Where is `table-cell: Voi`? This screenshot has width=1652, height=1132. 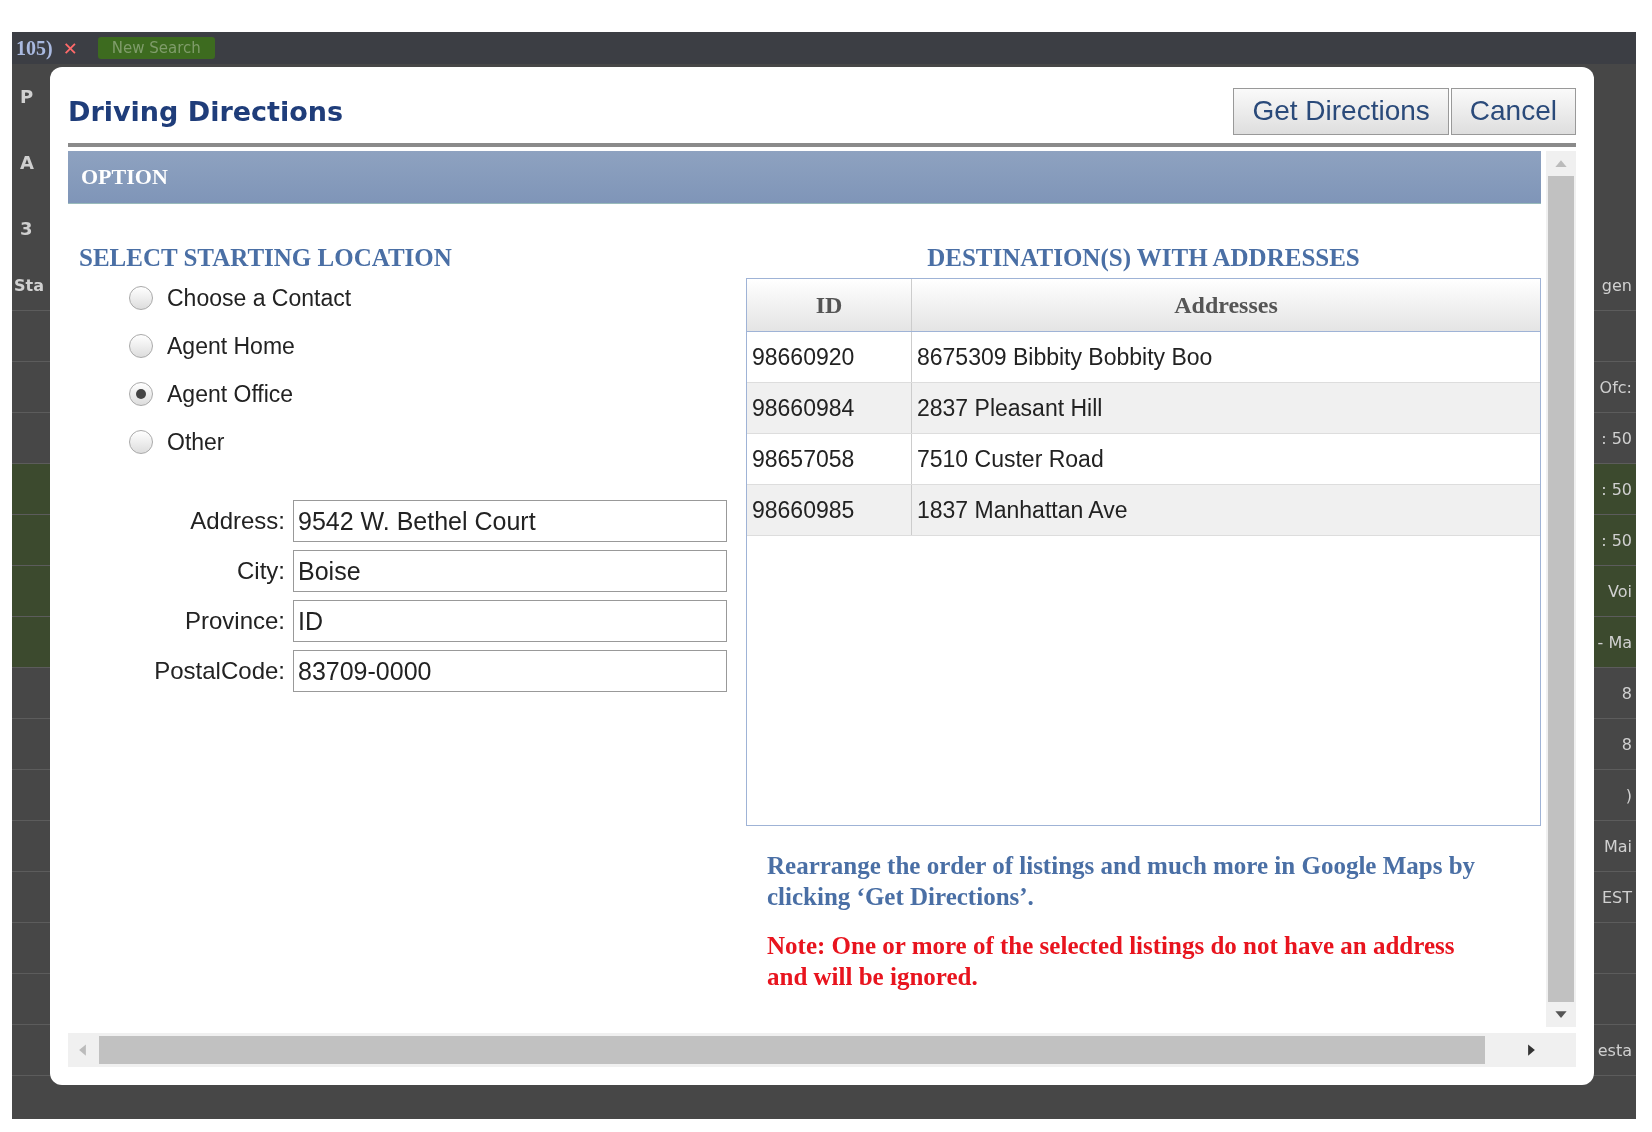 table-cell: Voi is located at coordinates (1620, 591).